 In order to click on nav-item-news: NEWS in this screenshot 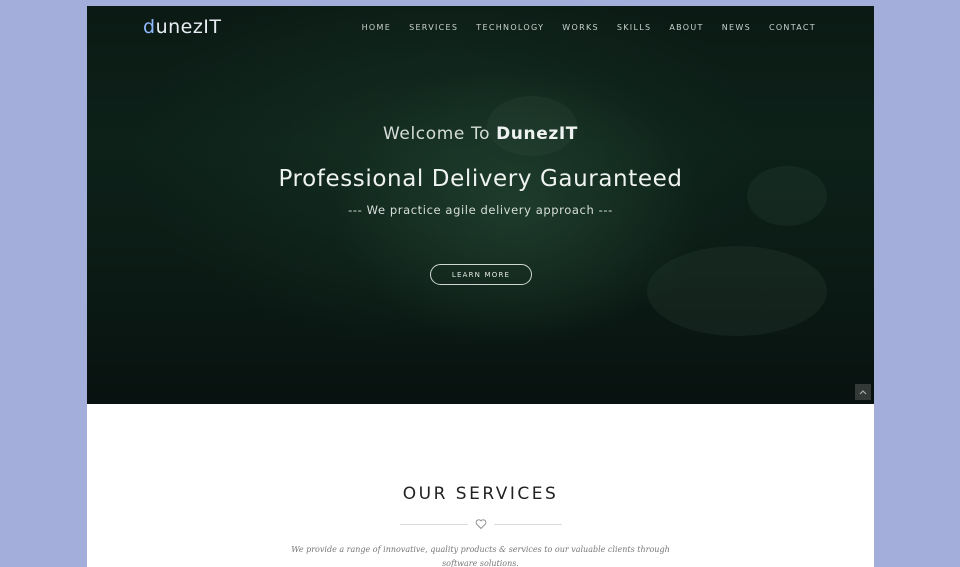, I will do `click(736, 27)`.